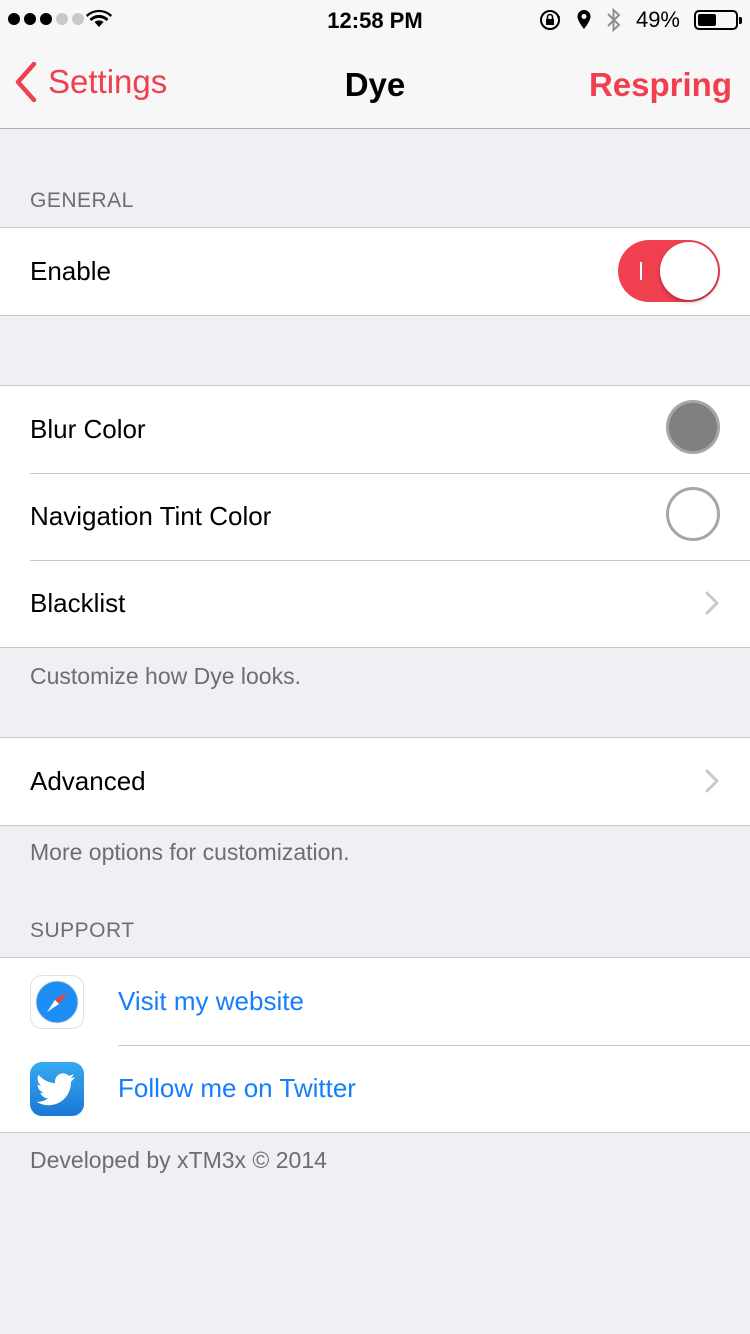  What do you see at coordinates (375, 20) in the screenshot?
I see `status-bar: 12:58 PM 49%` at bounding box center [375, 20].